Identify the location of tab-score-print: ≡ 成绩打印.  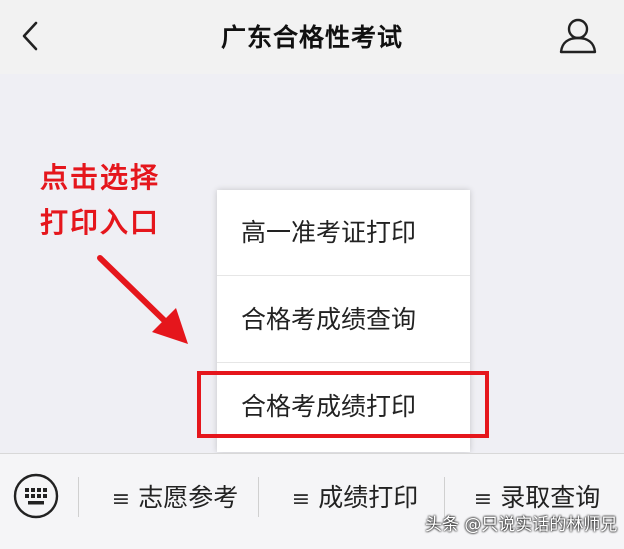
(355, 498).